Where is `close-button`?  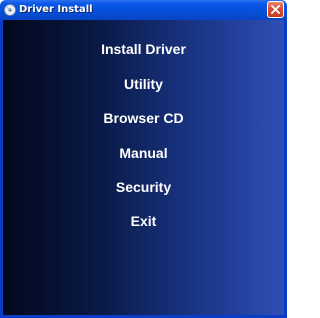 close-button is located at coordinates (275, 9).